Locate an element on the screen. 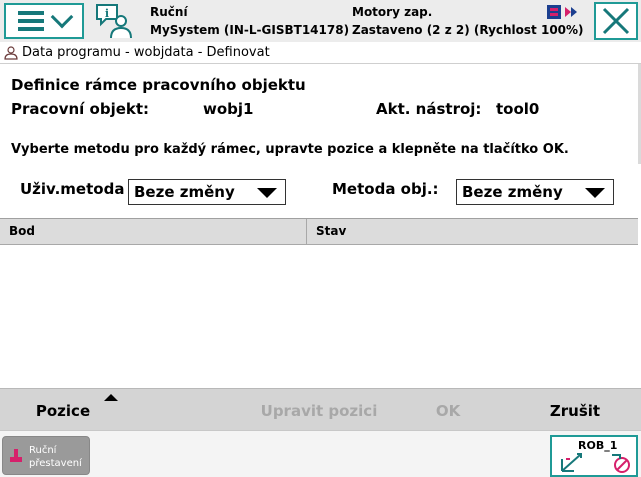 Image resolution: width=641 pixels, height=477 pixels. object-method-value: Beze změny is located at coordinates (512, 192).